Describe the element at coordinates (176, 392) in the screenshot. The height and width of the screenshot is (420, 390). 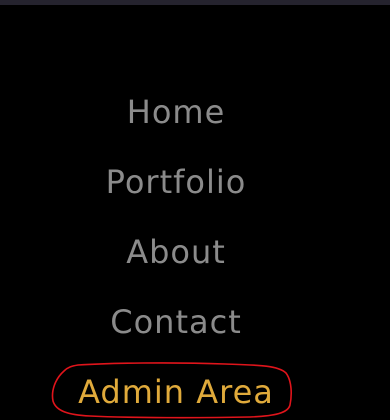
I see `nav-item-admin-area: Admin Area` at that location.